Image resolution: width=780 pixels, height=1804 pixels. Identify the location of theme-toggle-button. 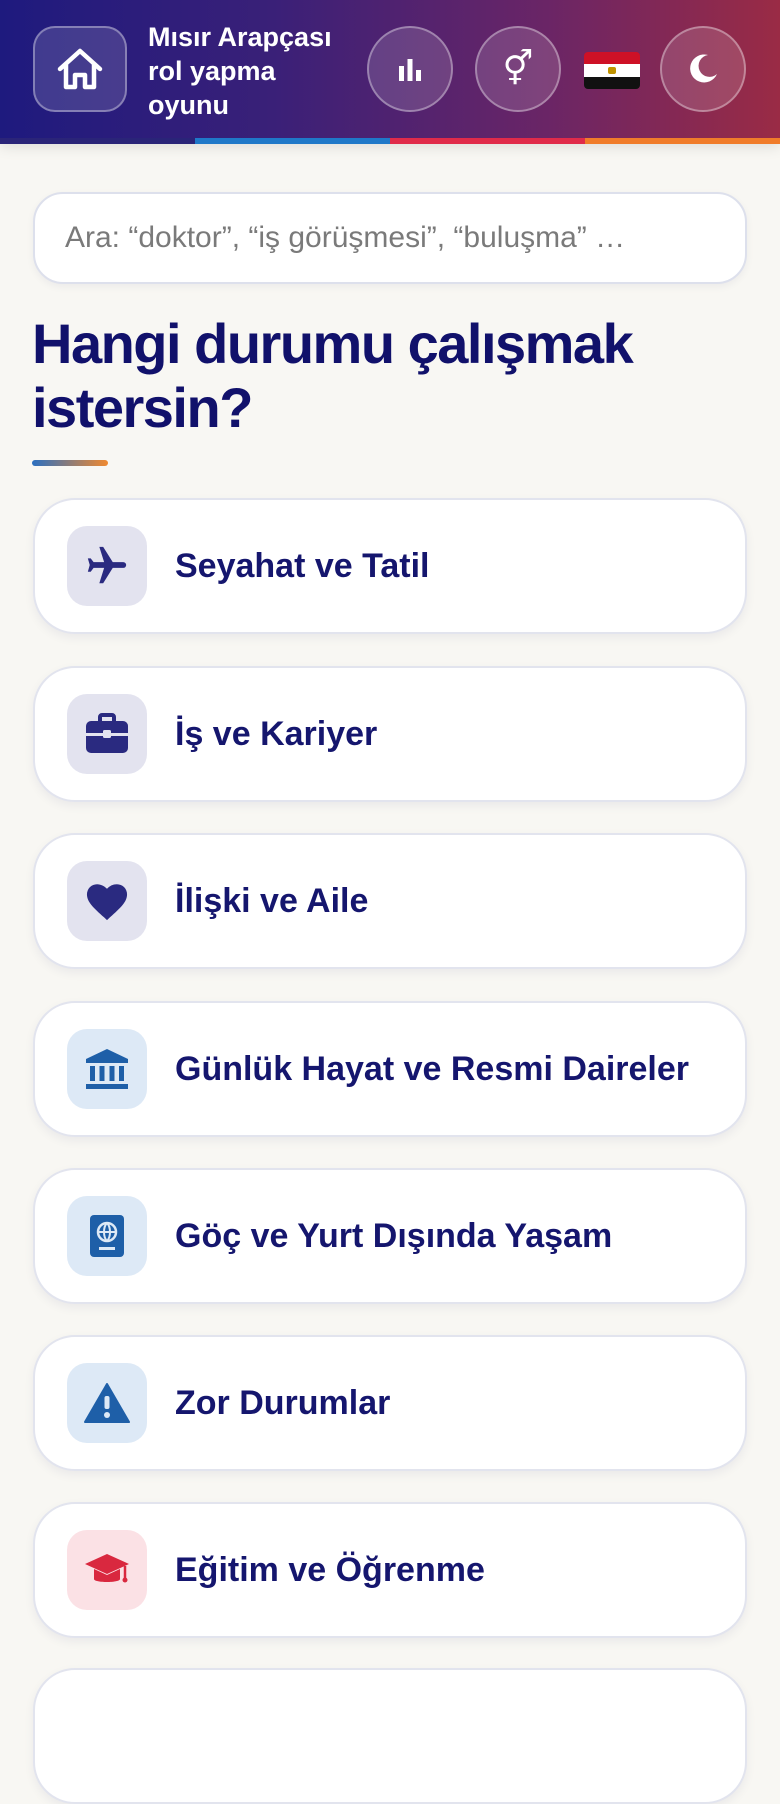
(703, 69).